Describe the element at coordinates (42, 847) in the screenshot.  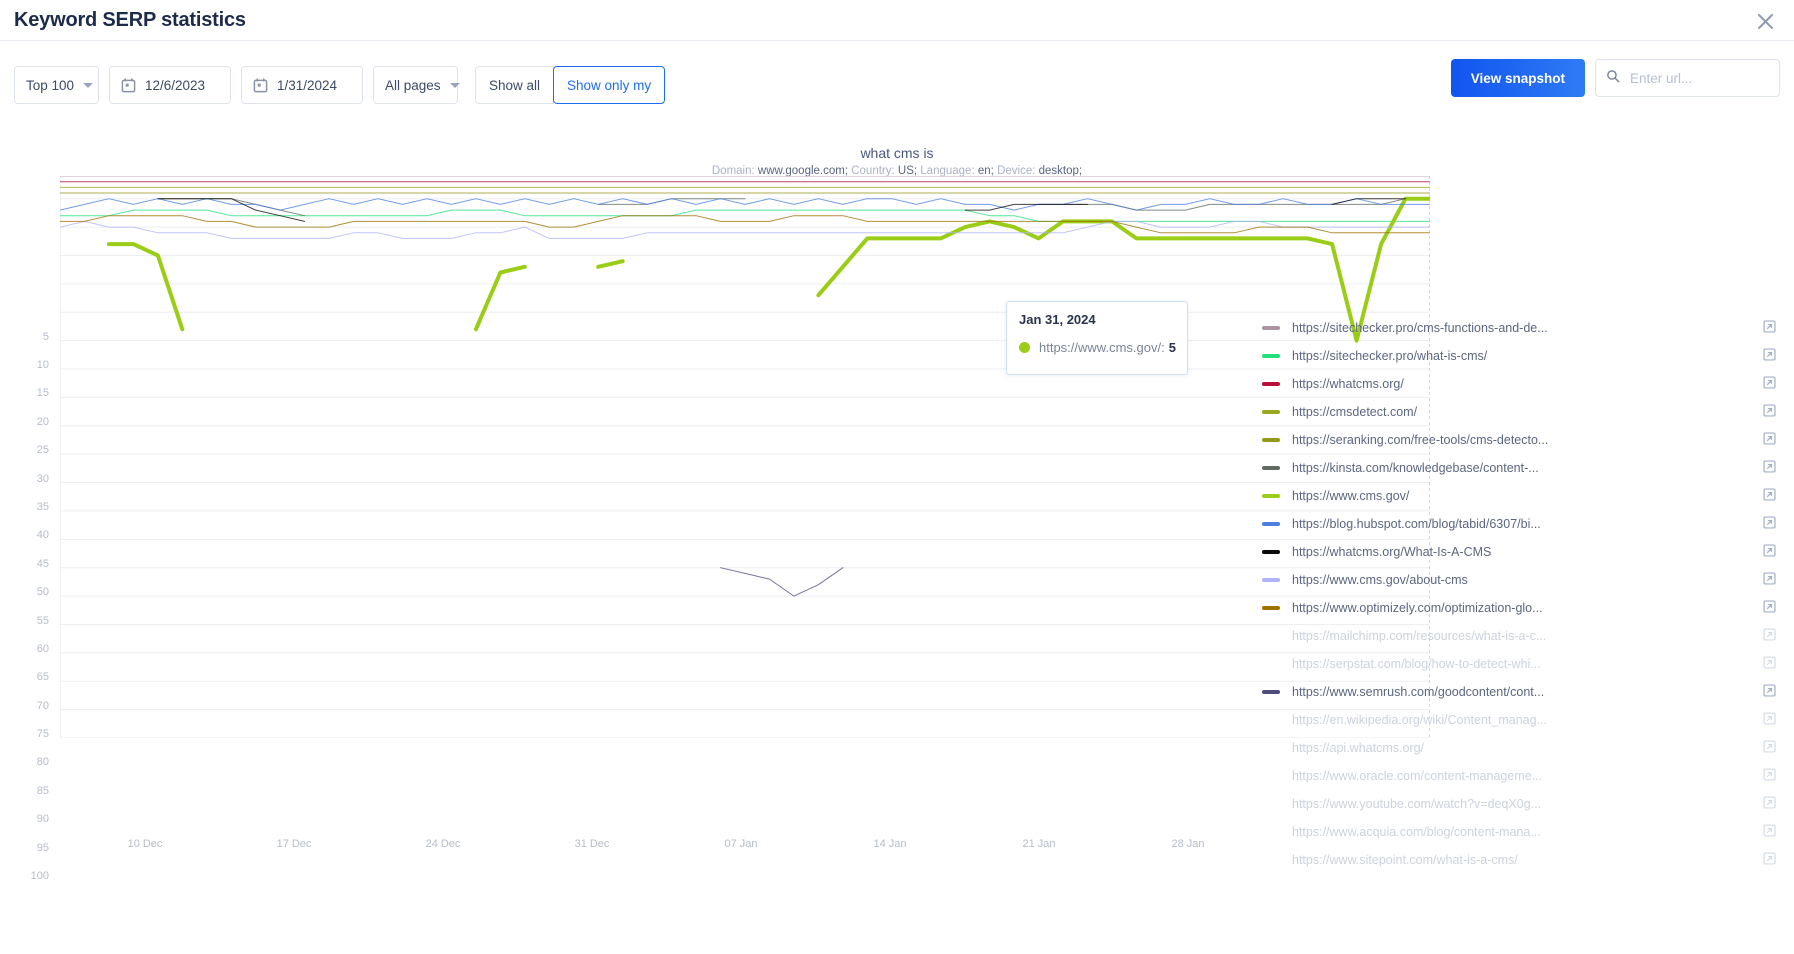
I see `y-tick-label: 95` at that location.